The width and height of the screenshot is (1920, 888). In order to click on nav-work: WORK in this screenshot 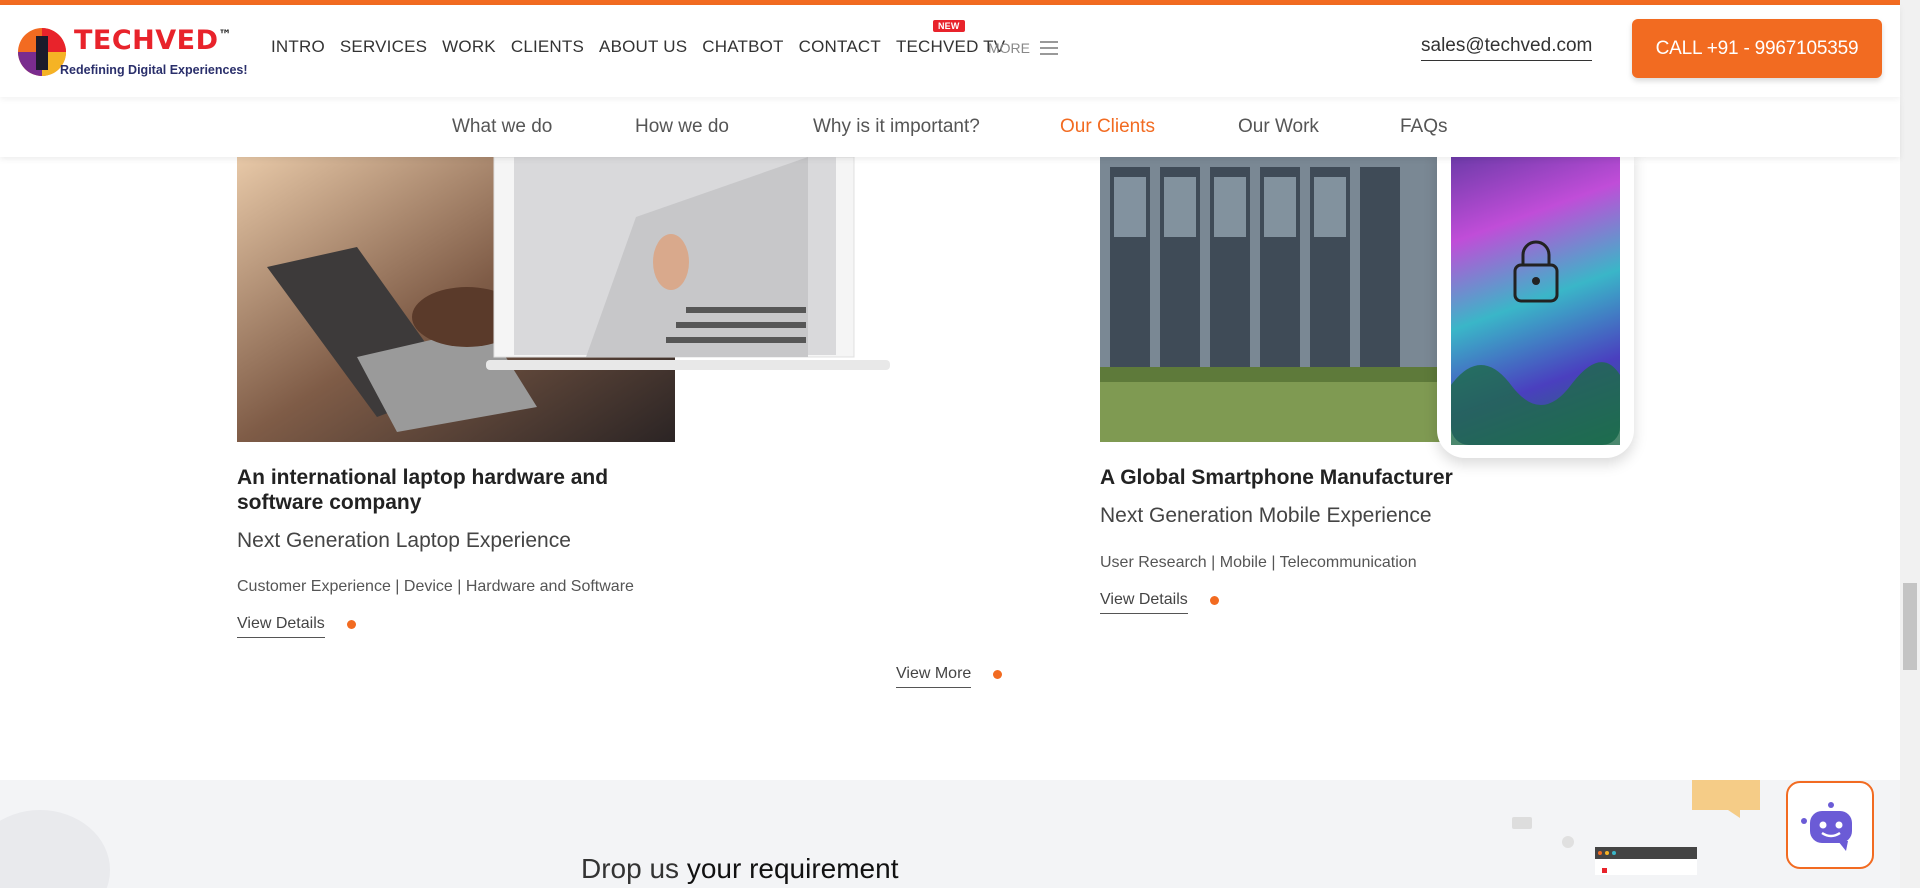, I will do `click(469, 47)`.